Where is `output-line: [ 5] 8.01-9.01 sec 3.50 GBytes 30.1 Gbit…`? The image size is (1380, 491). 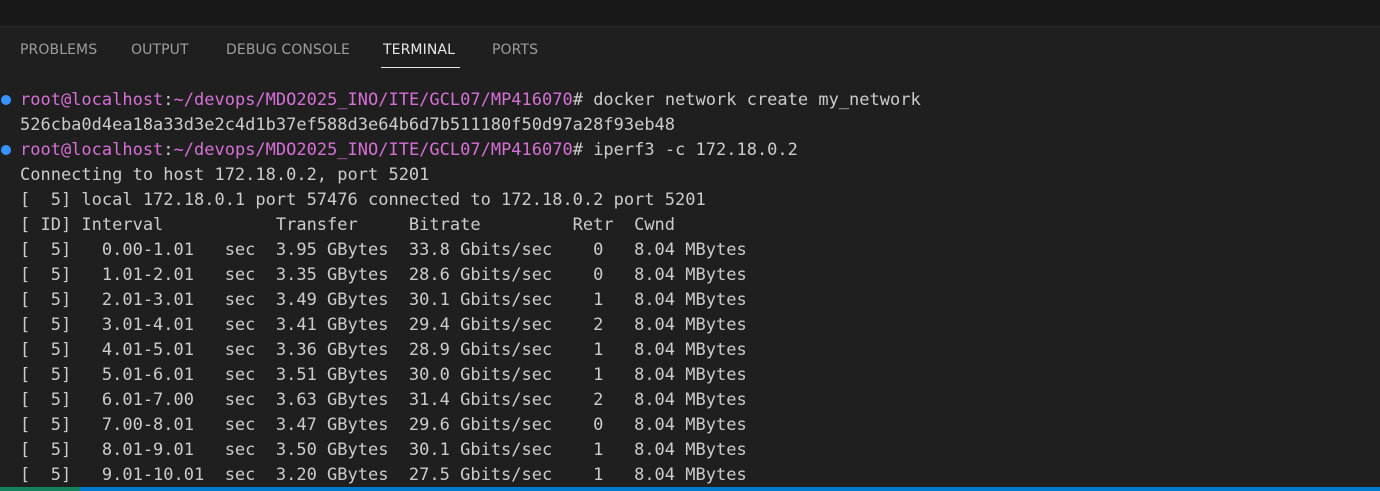 output-line: [ 5] 8.01-9.01 sec 3.50 GBytes 30.1 Gbit… is located at coordinates (383, 450).